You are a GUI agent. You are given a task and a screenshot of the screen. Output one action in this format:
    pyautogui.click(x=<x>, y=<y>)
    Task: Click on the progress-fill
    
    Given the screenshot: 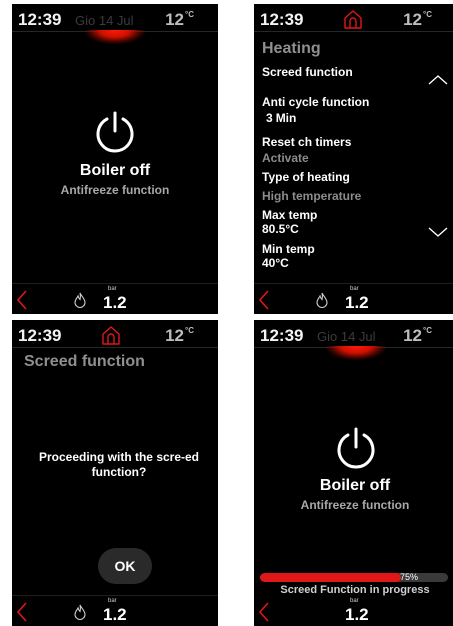 What is the action you would take?
    pyautogui.click(x=330, y=577)
    